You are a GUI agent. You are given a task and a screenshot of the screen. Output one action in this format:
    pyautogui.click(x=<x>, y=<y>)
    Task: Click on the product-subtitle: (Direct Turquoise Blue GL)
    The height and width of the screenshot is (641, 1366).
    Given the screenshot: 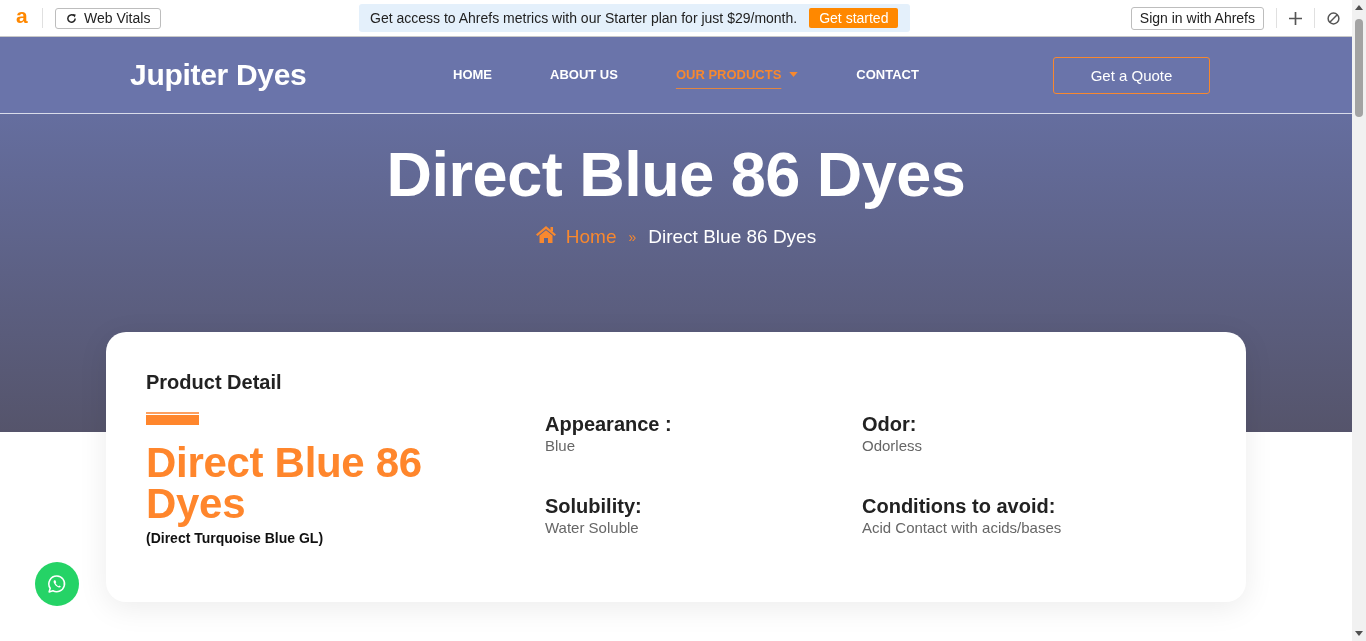 What is the action you would take?
    pyautogui.click(x=235, y=538)
    